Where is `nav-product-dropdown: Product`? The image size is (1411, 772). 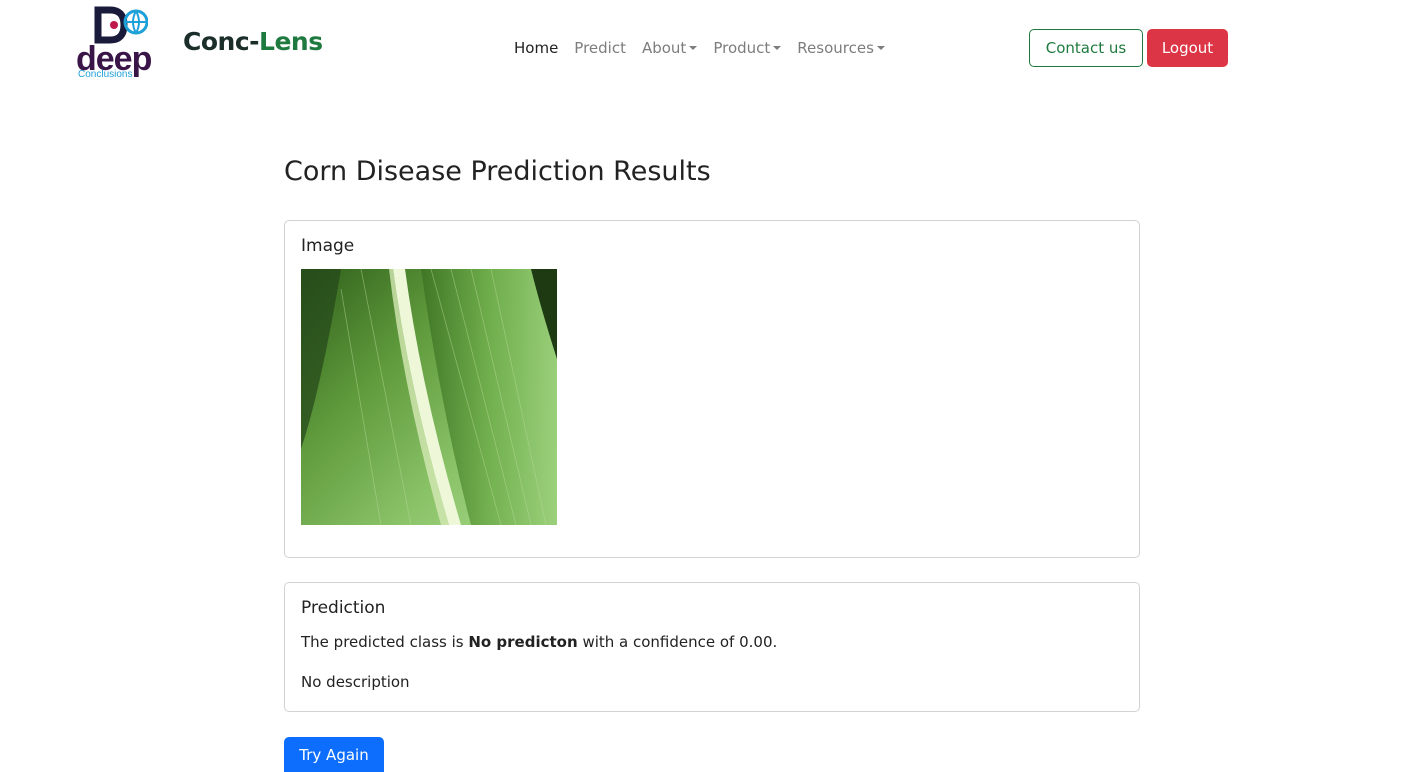
nav-product-dropdown: Product is located at coordinates (747, 48).